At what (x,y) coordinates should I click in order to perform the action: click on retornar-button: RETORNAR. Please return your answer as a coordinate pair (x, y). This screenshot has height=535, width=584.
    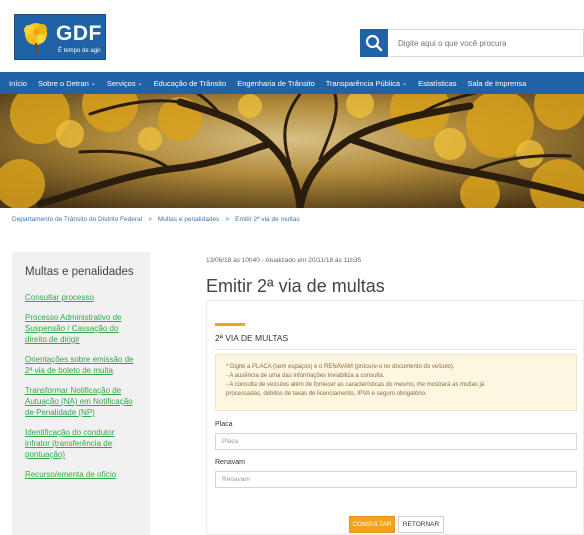
    Looking at the image, I should click on (421, 524).